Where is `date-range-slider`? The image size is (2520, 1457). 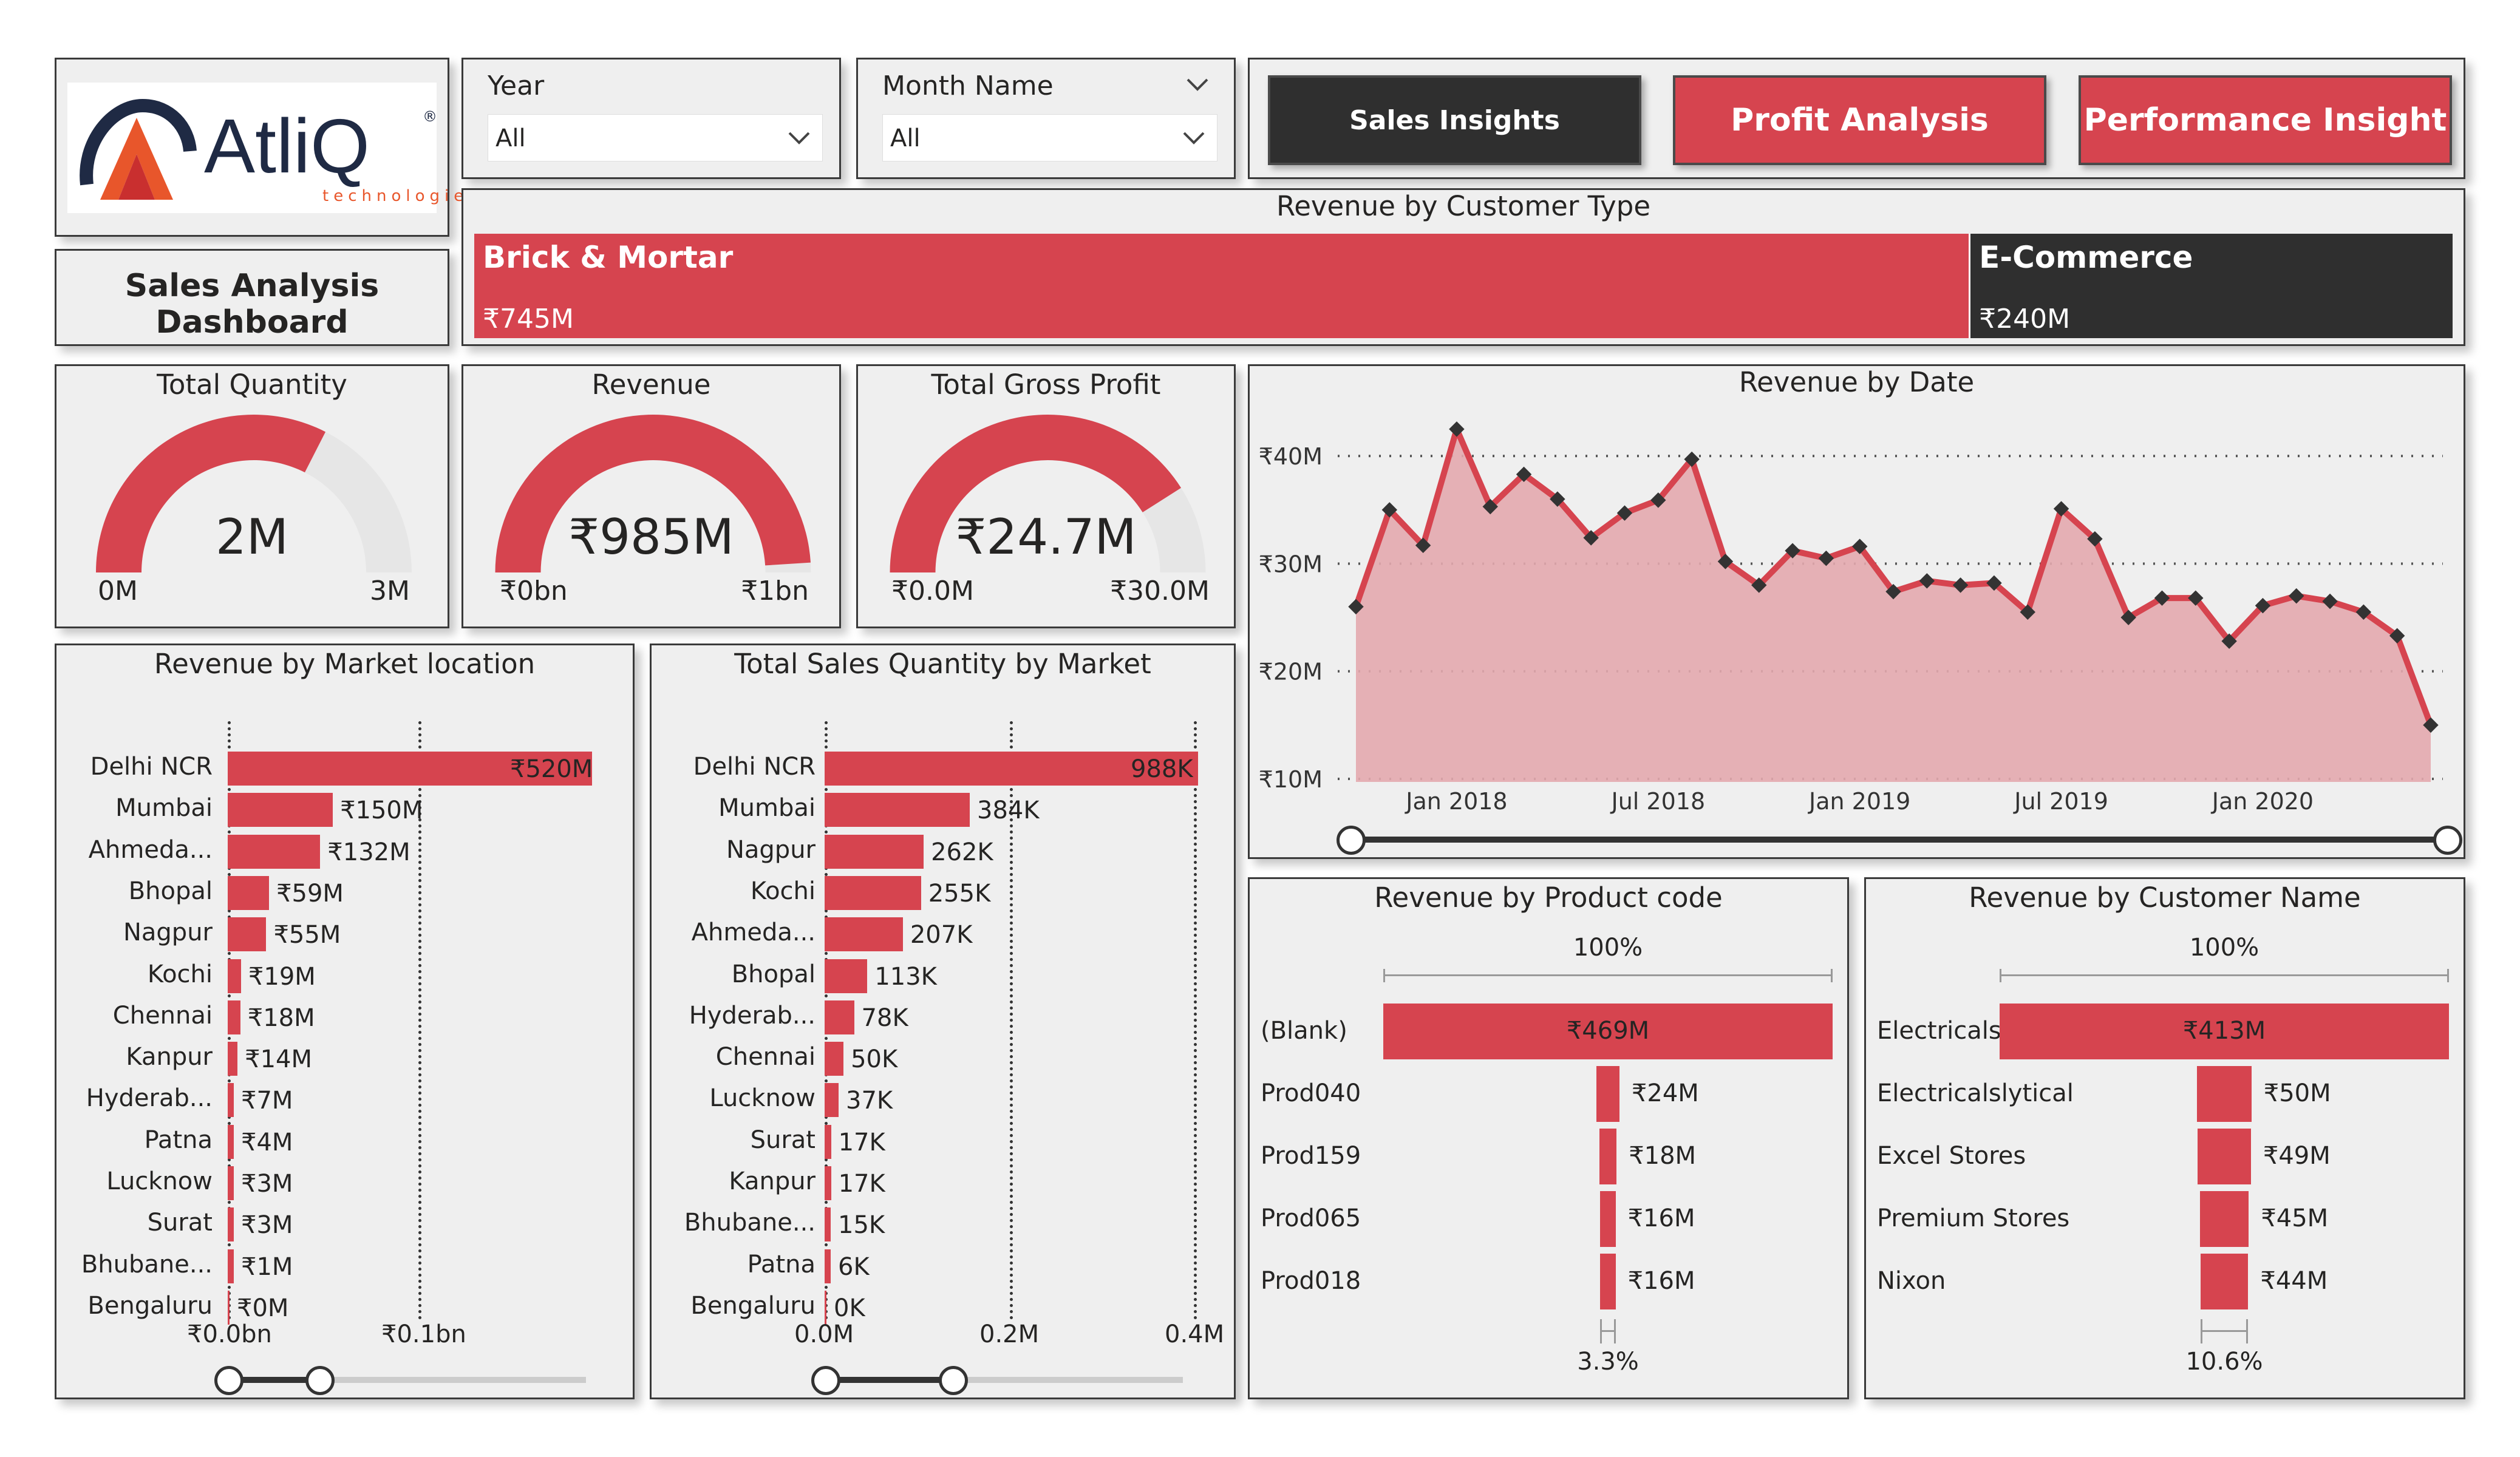 date-range-slider is located at coordinates (1899, 840).